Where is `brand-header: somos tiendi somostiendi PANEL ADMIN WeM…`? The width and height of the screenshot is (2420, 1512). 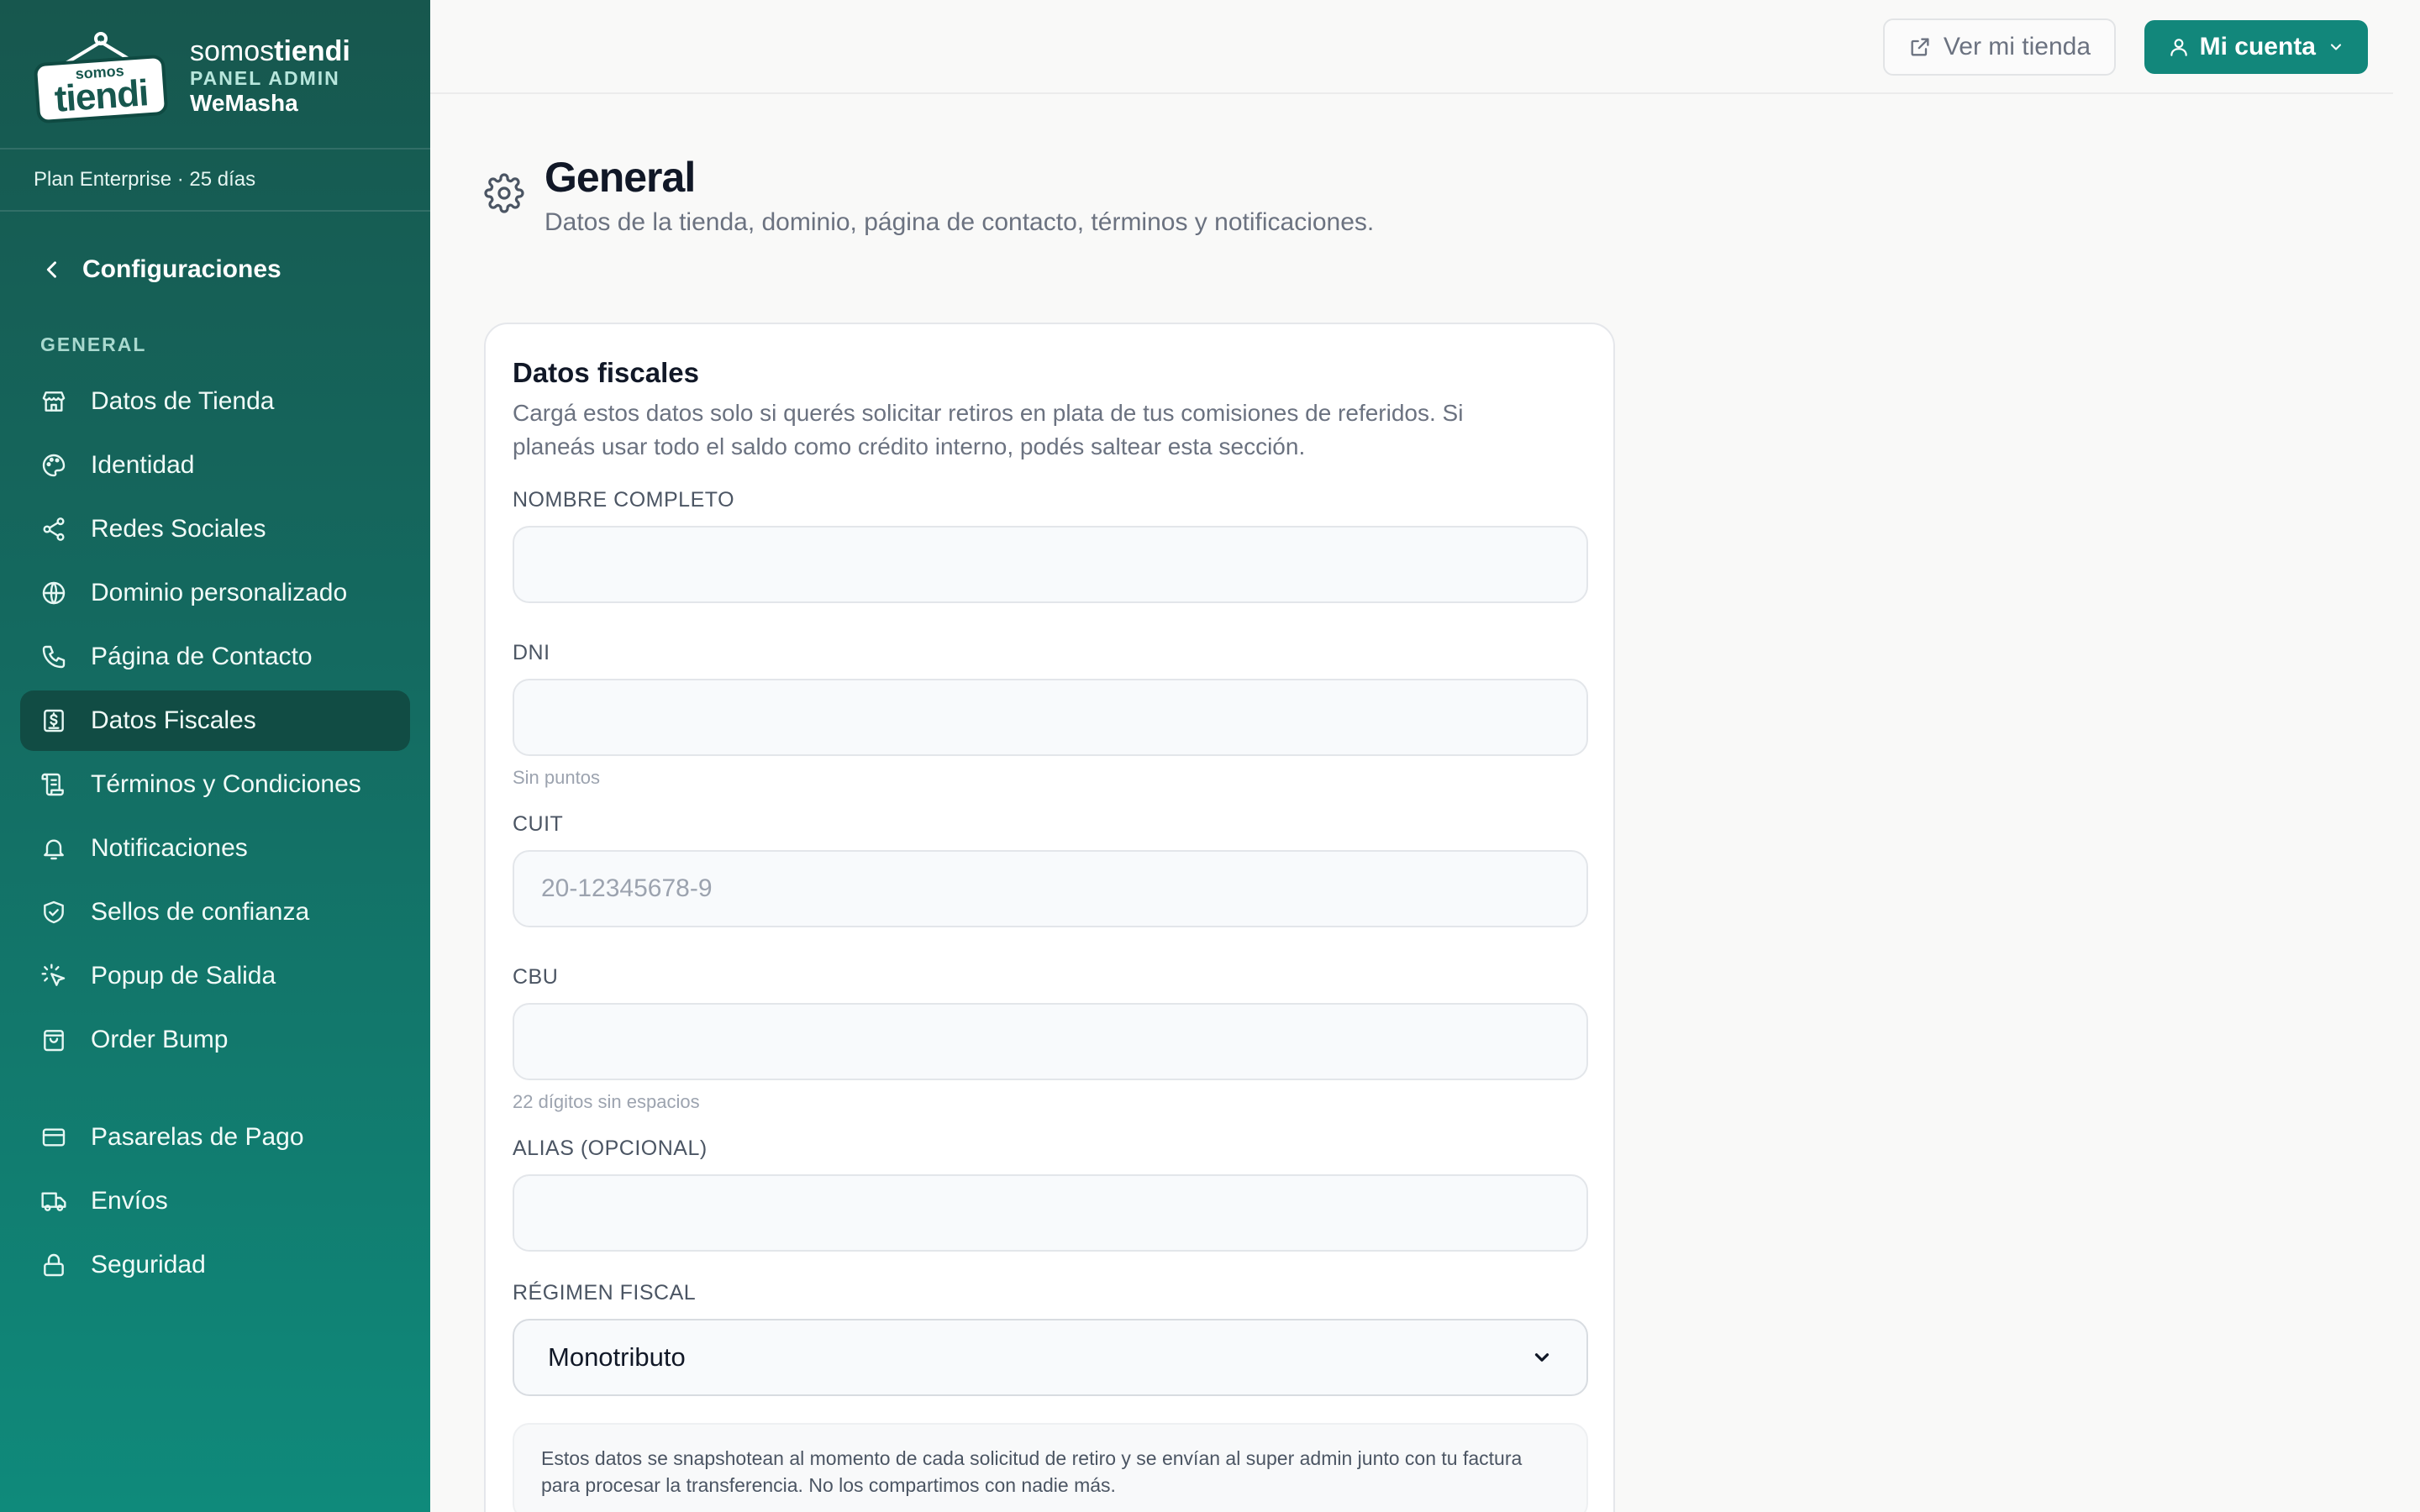
brand-header: somos tiendi somostiendi PANEL ADMIN WeM… is located at coordinates (215, 75).